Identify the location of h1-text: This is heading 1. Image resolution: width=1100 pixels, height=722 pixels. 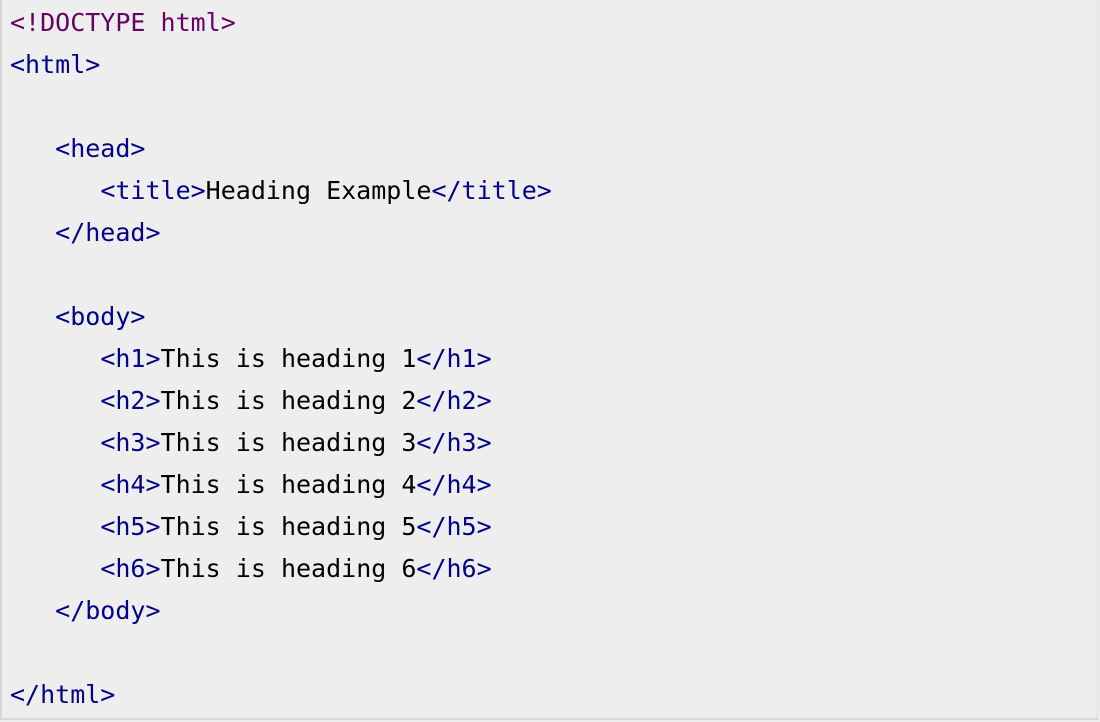
(288, 358).